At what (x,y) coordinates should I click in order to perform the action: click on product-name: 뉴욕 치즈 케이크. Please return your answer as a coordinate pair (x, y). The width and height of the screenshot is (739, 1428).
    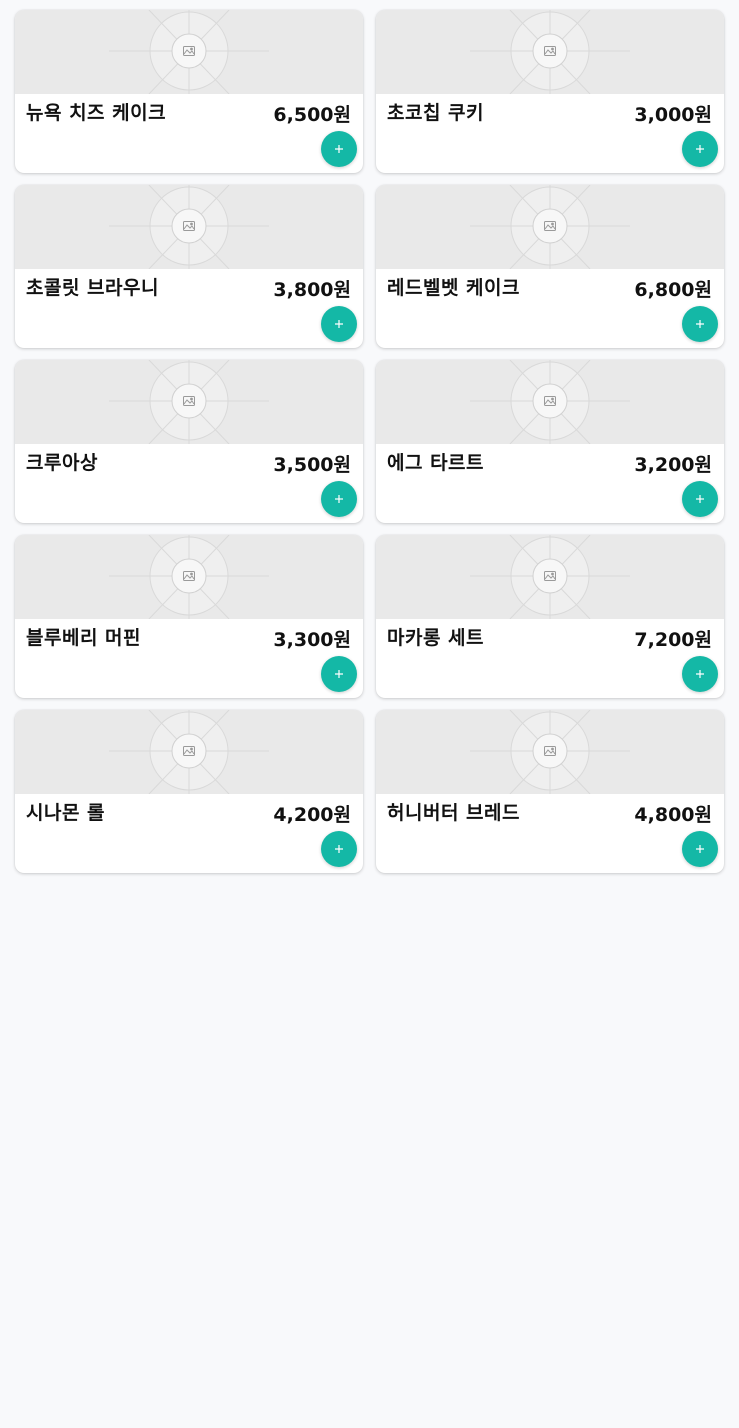
    Looking at the image, I should click on (96, 113).